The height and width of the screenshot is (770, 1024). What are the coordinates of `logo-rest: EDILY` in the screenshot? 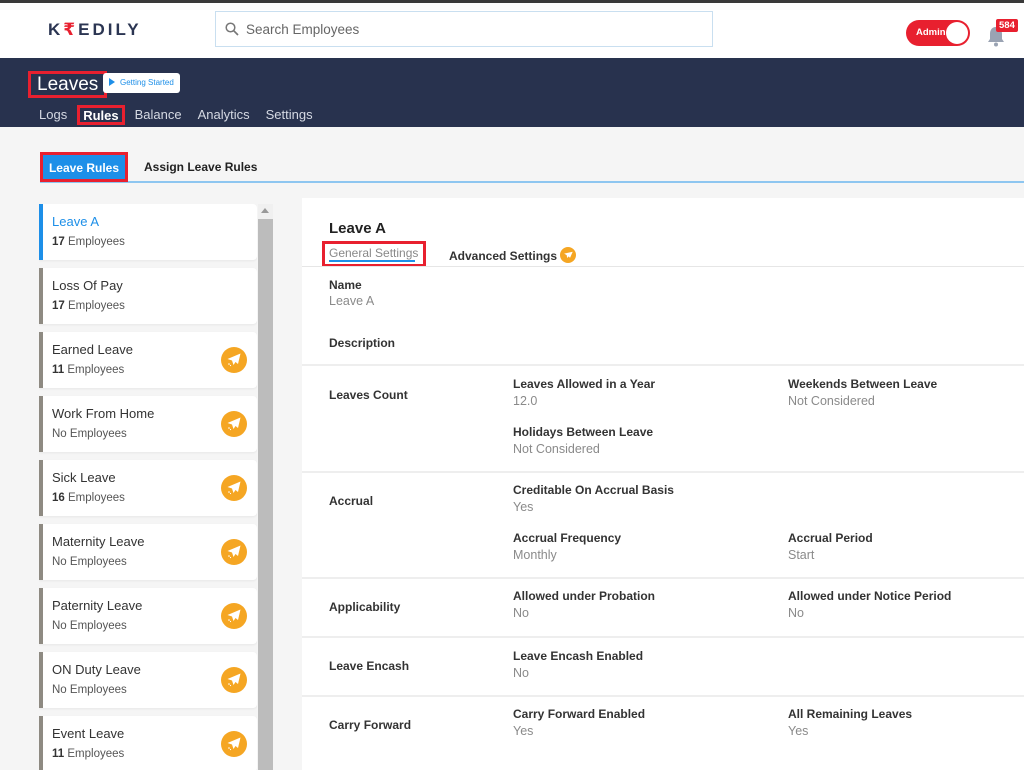 It's located at (110, 29).